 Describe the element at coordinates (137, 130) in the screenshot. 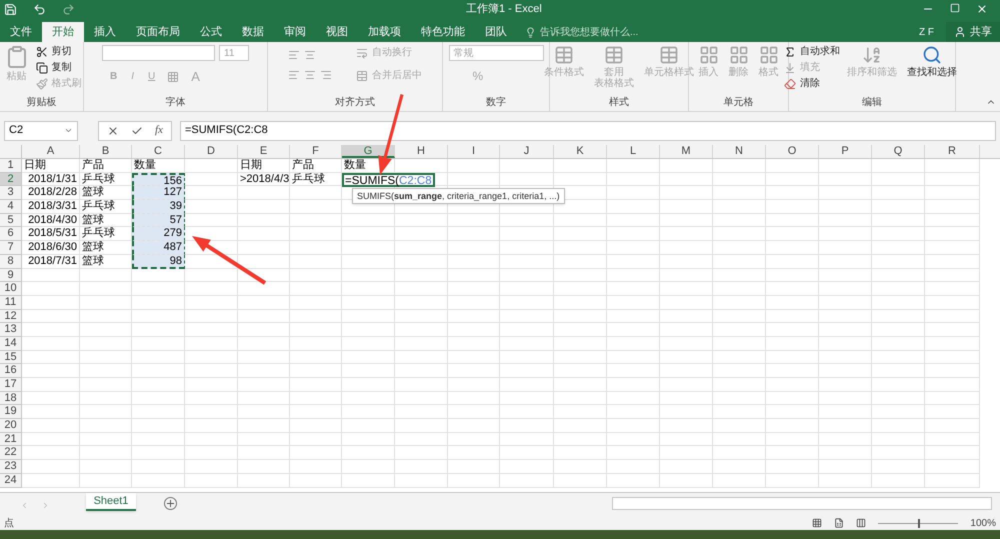

I see `enter-icon` at that location.